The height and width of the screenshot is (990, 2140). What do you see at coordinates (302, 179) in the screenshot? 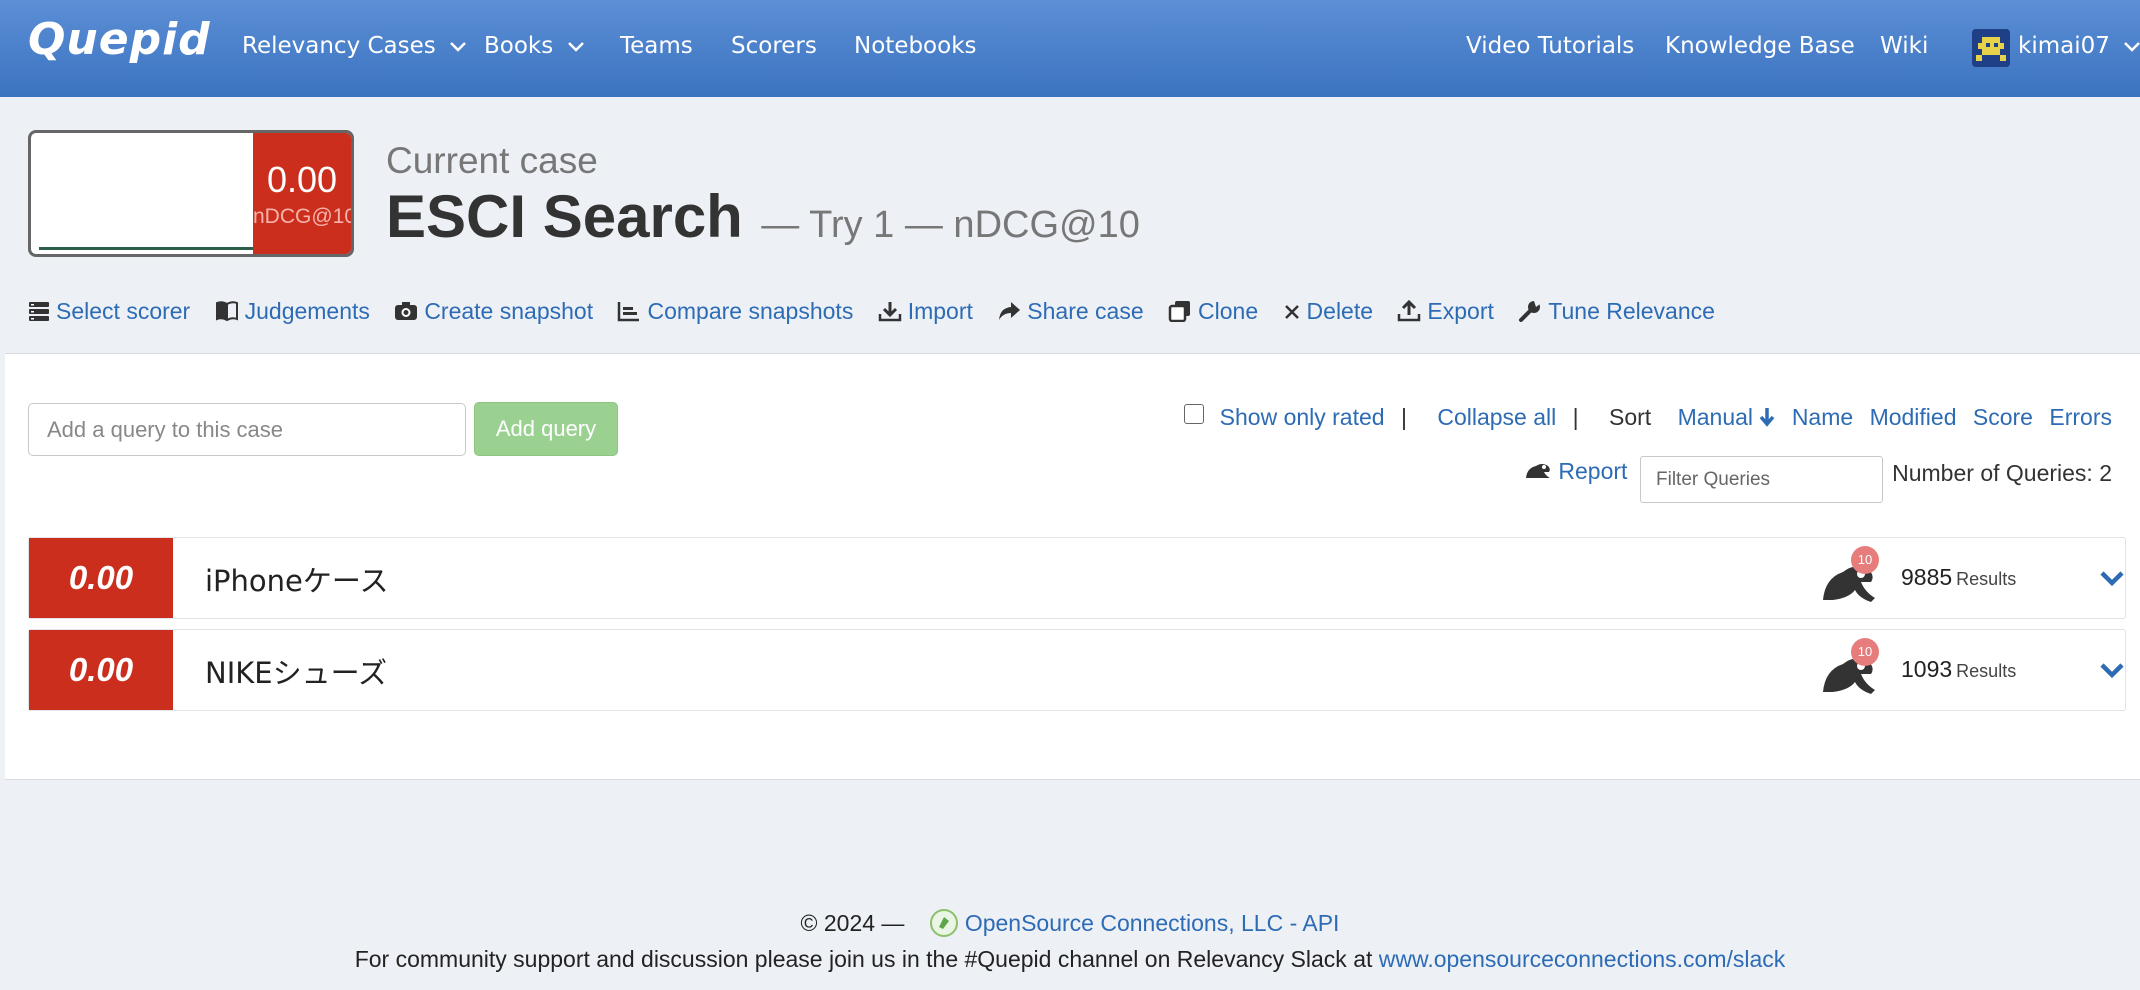
I see `case-score-value: 0.00` at bounding box center [302, 179].